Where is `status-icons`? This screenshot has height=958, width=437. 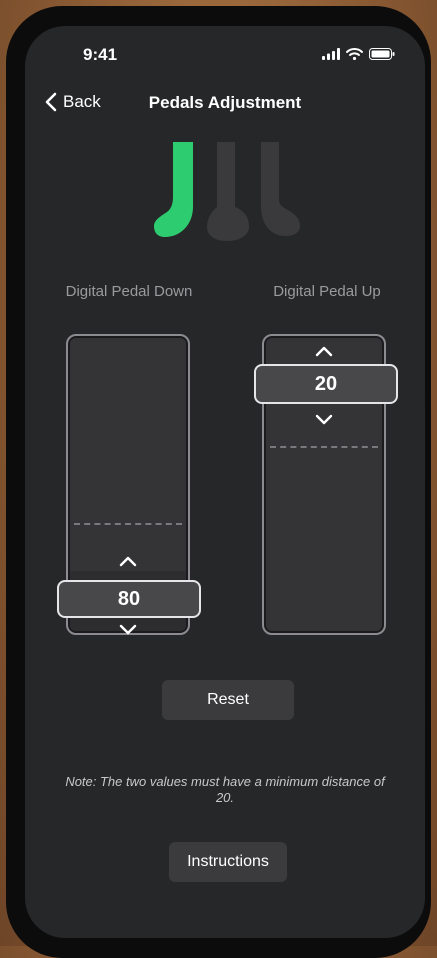 status-icons is located at coordinates (358, 54).